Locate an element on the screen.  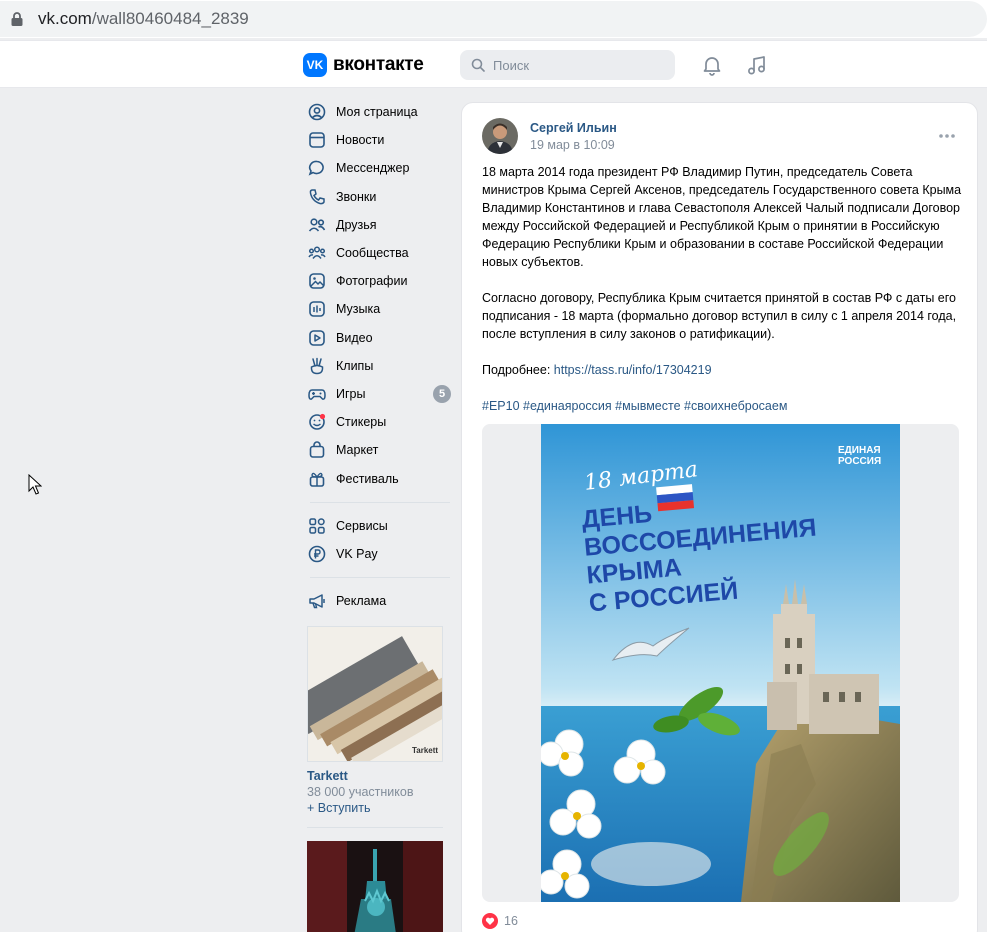
post-author: Сергей Ильин is located at coordinates (573, 128).